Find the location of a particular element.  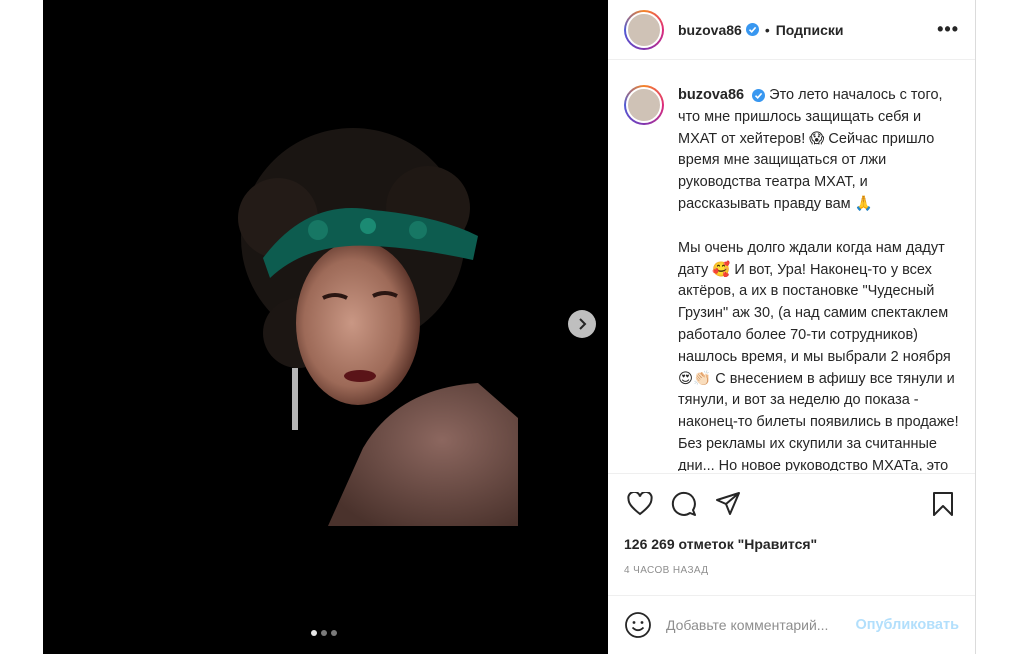

following-button: Подписки is located at coordinates (810, 30).